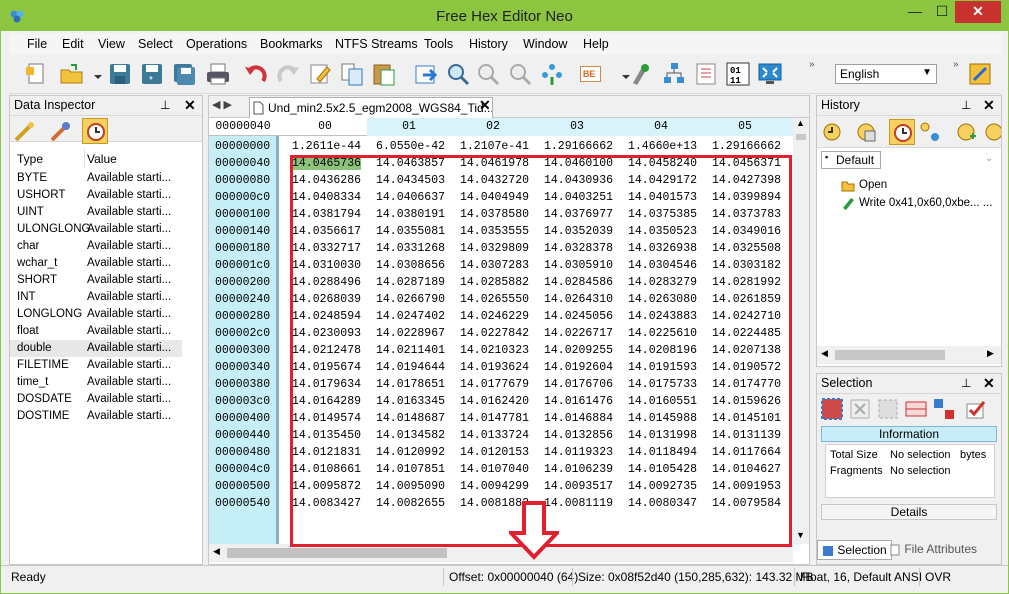 The height and width of the screenshot is (594, 1009). What do you see at coordinates (545, 44) in the screenshot?
I see `menu-window: Window` at bounding box center [545, 44].